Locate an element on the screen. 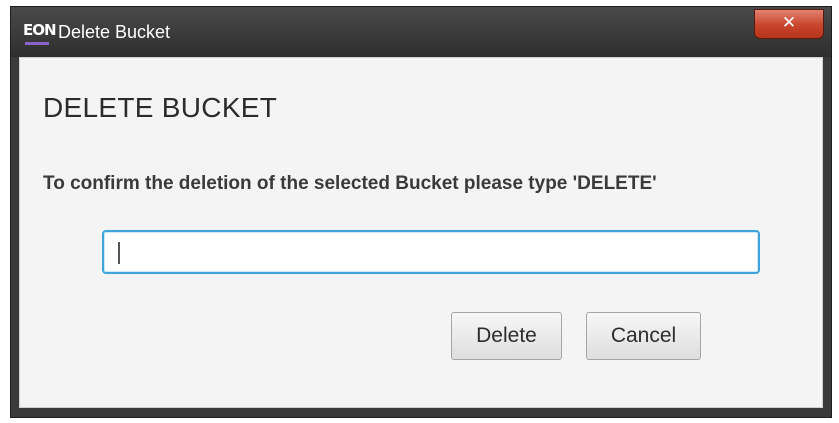  dialog-heading: DELETE BUCKET is located at coordinates (160, 107).